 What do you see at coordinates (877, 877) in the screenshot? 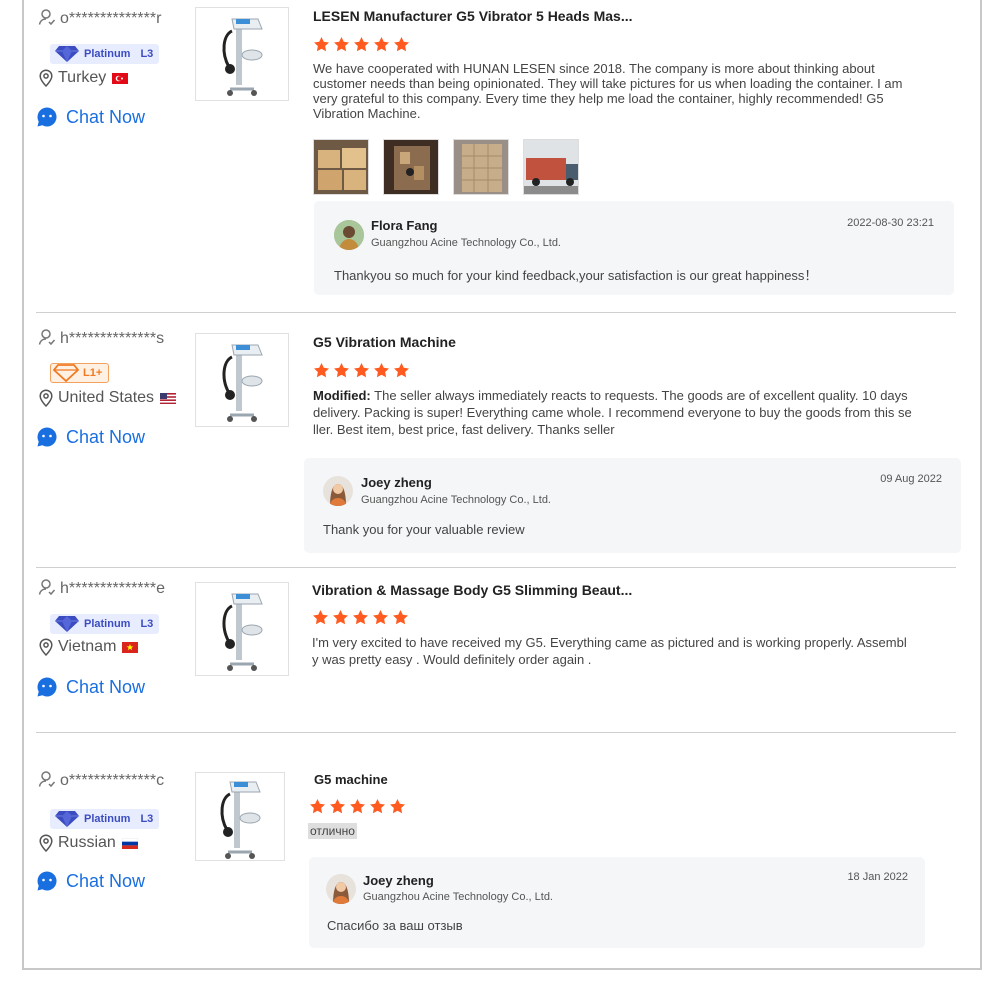
I see `reply-date: 18 Jan 2022` at bounding box center [877, 877].